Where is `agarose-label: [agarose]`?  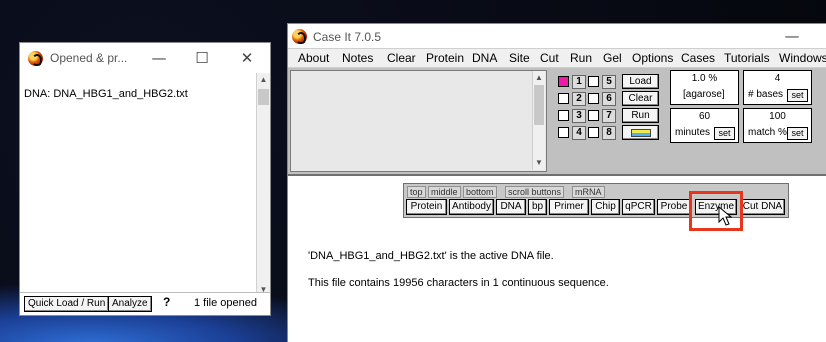
agarose-label: [agarose] is located at coordinates (704, 94).